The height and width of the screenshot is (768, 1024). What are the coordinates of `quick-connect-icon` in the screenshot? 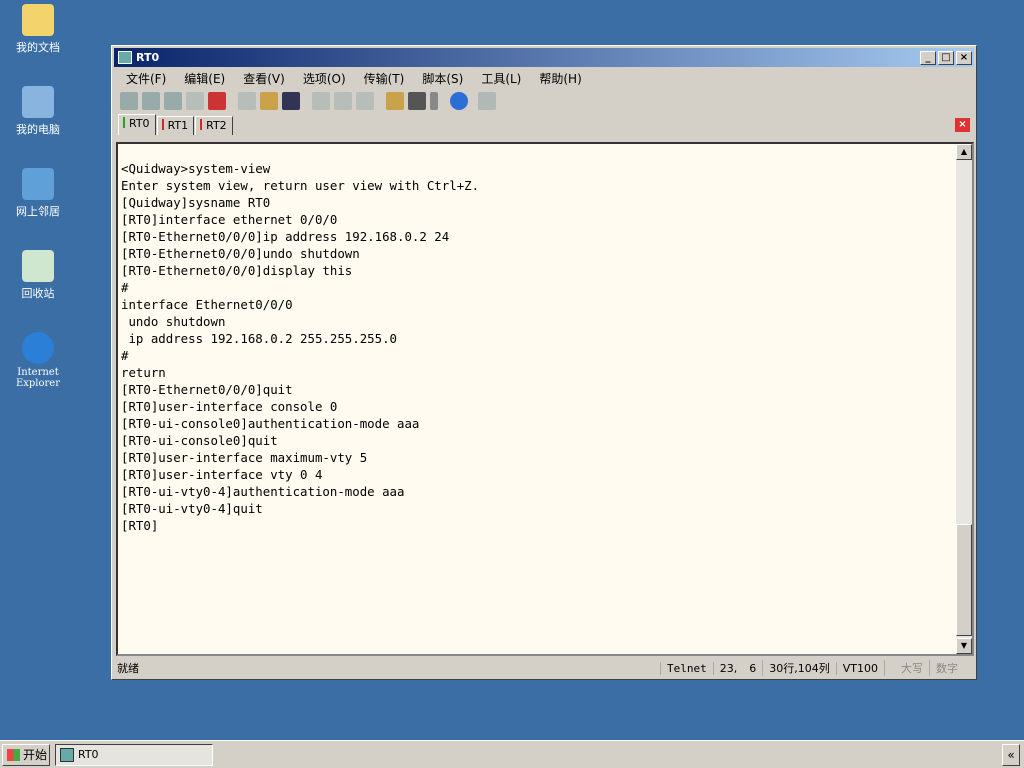 It's located at (151, 101).